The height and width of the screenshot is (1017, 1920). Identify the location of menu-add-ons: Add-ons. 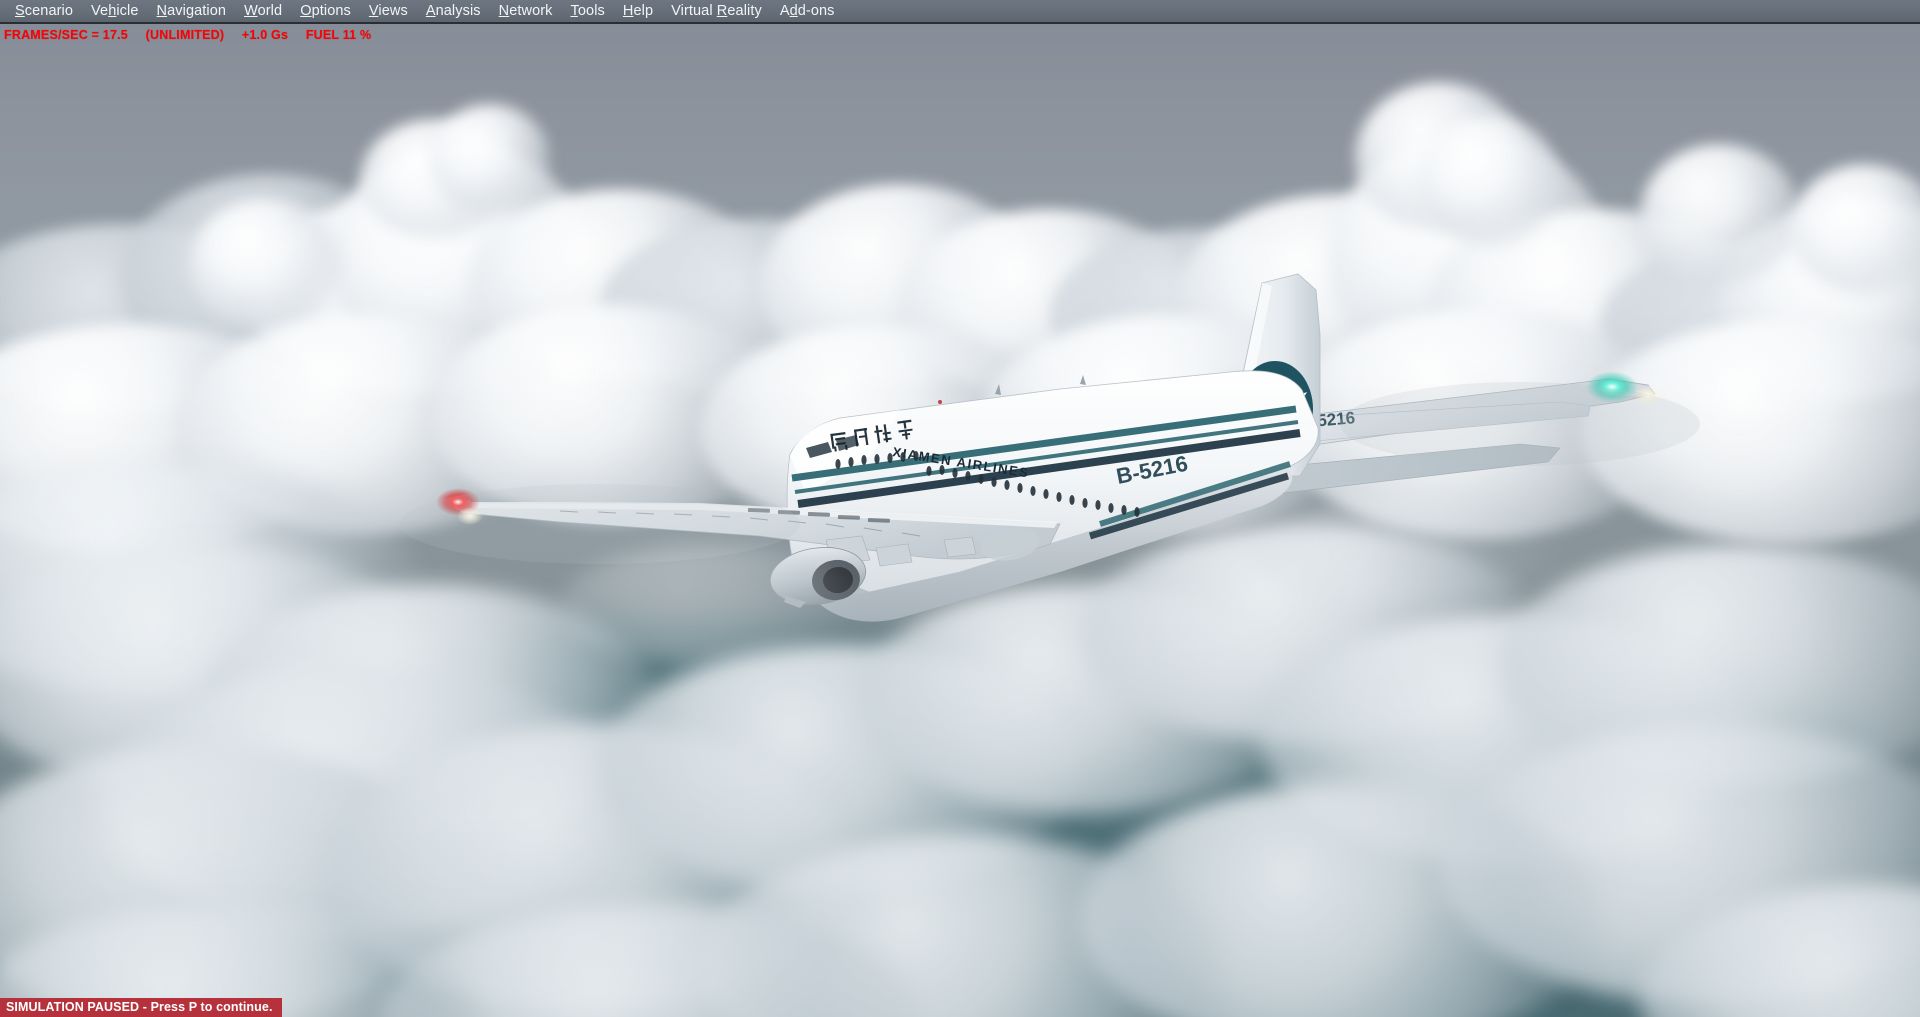
(807, 11).